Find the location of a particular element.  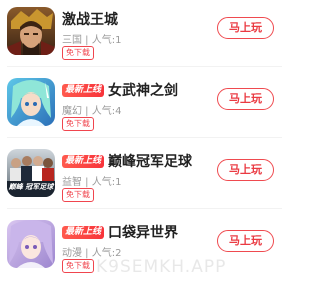

game-name: 激战王城 is located at coordinates (90, 19).